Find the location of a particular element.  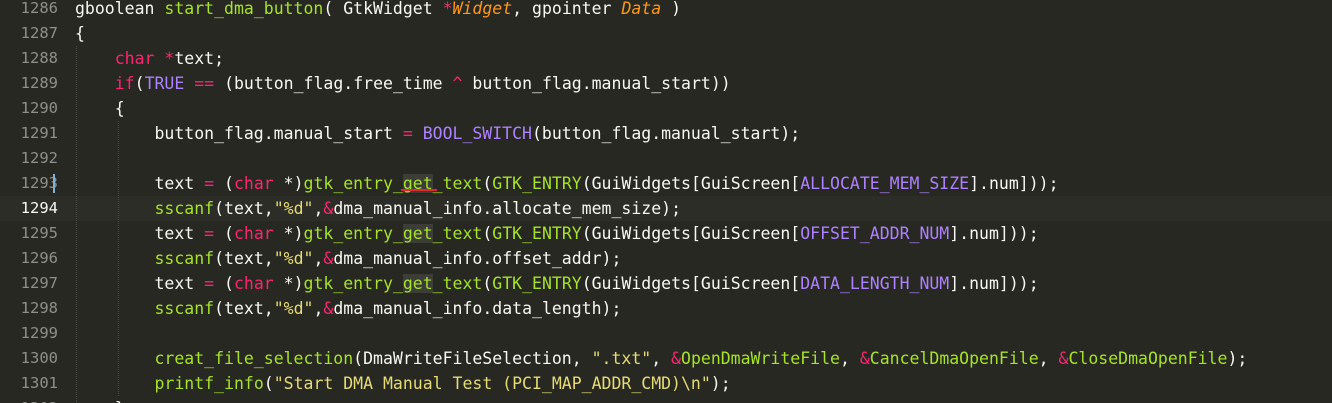

code-token: { is located at coordinates (80, 33).